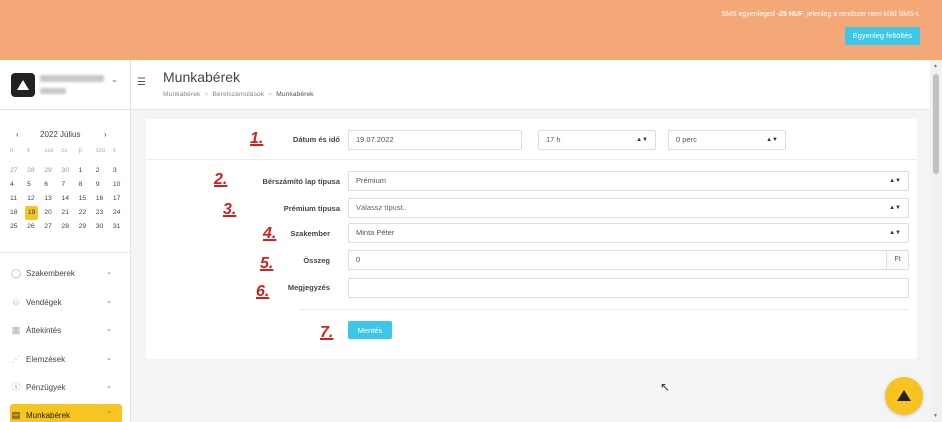 The height and width of the screenshot is (422, 942). I want to click on sidebar-item-label: Elemzések, so click(46, 359).